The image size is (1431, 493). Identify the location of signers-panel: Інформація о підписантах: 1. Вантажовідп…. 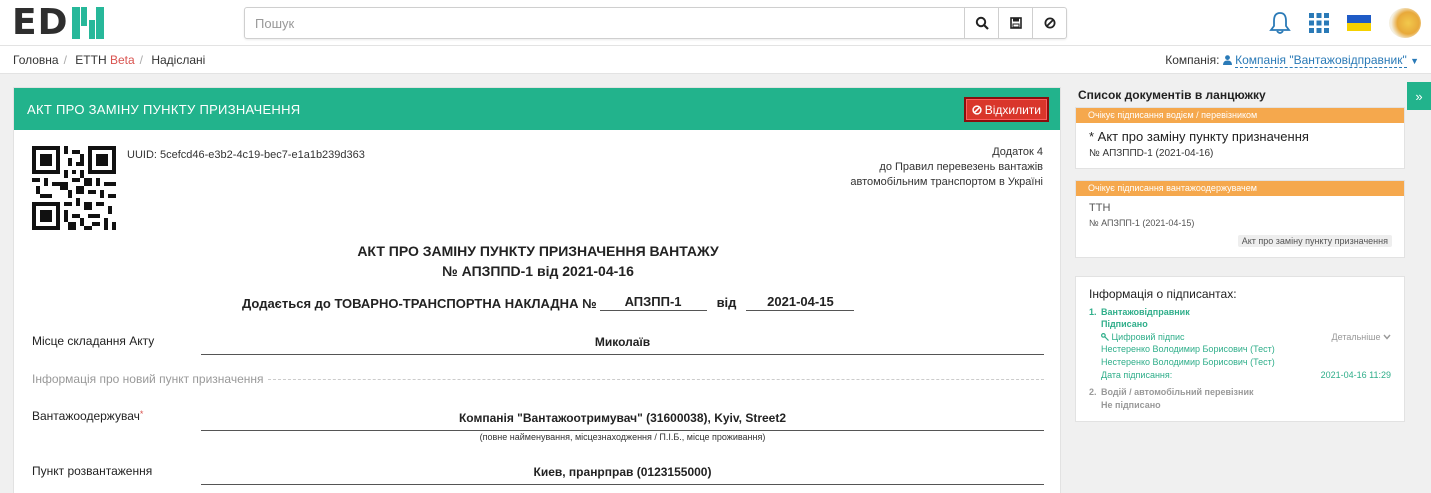
(1240, 349).